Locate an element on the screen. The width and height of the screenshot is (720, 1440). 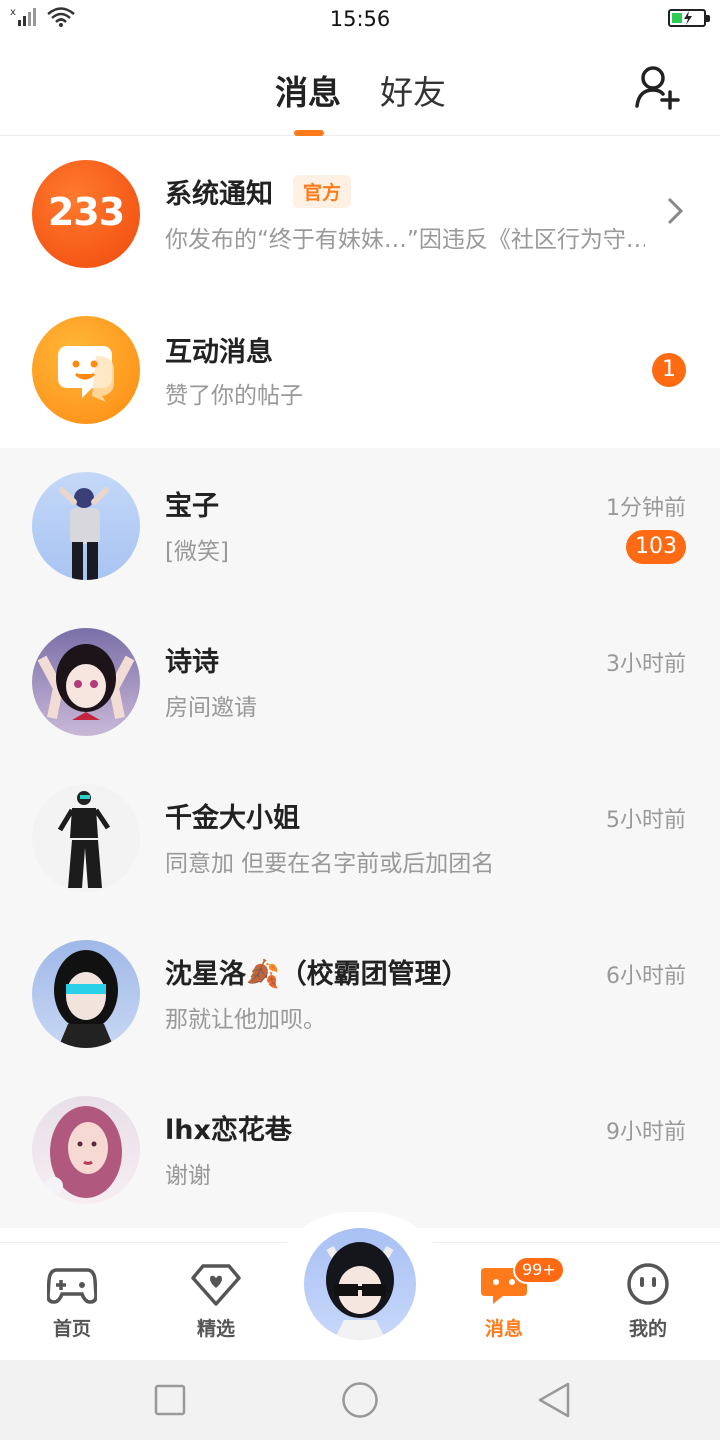
chat-name: 千金大小姐 is located at coordinates (232, 818).